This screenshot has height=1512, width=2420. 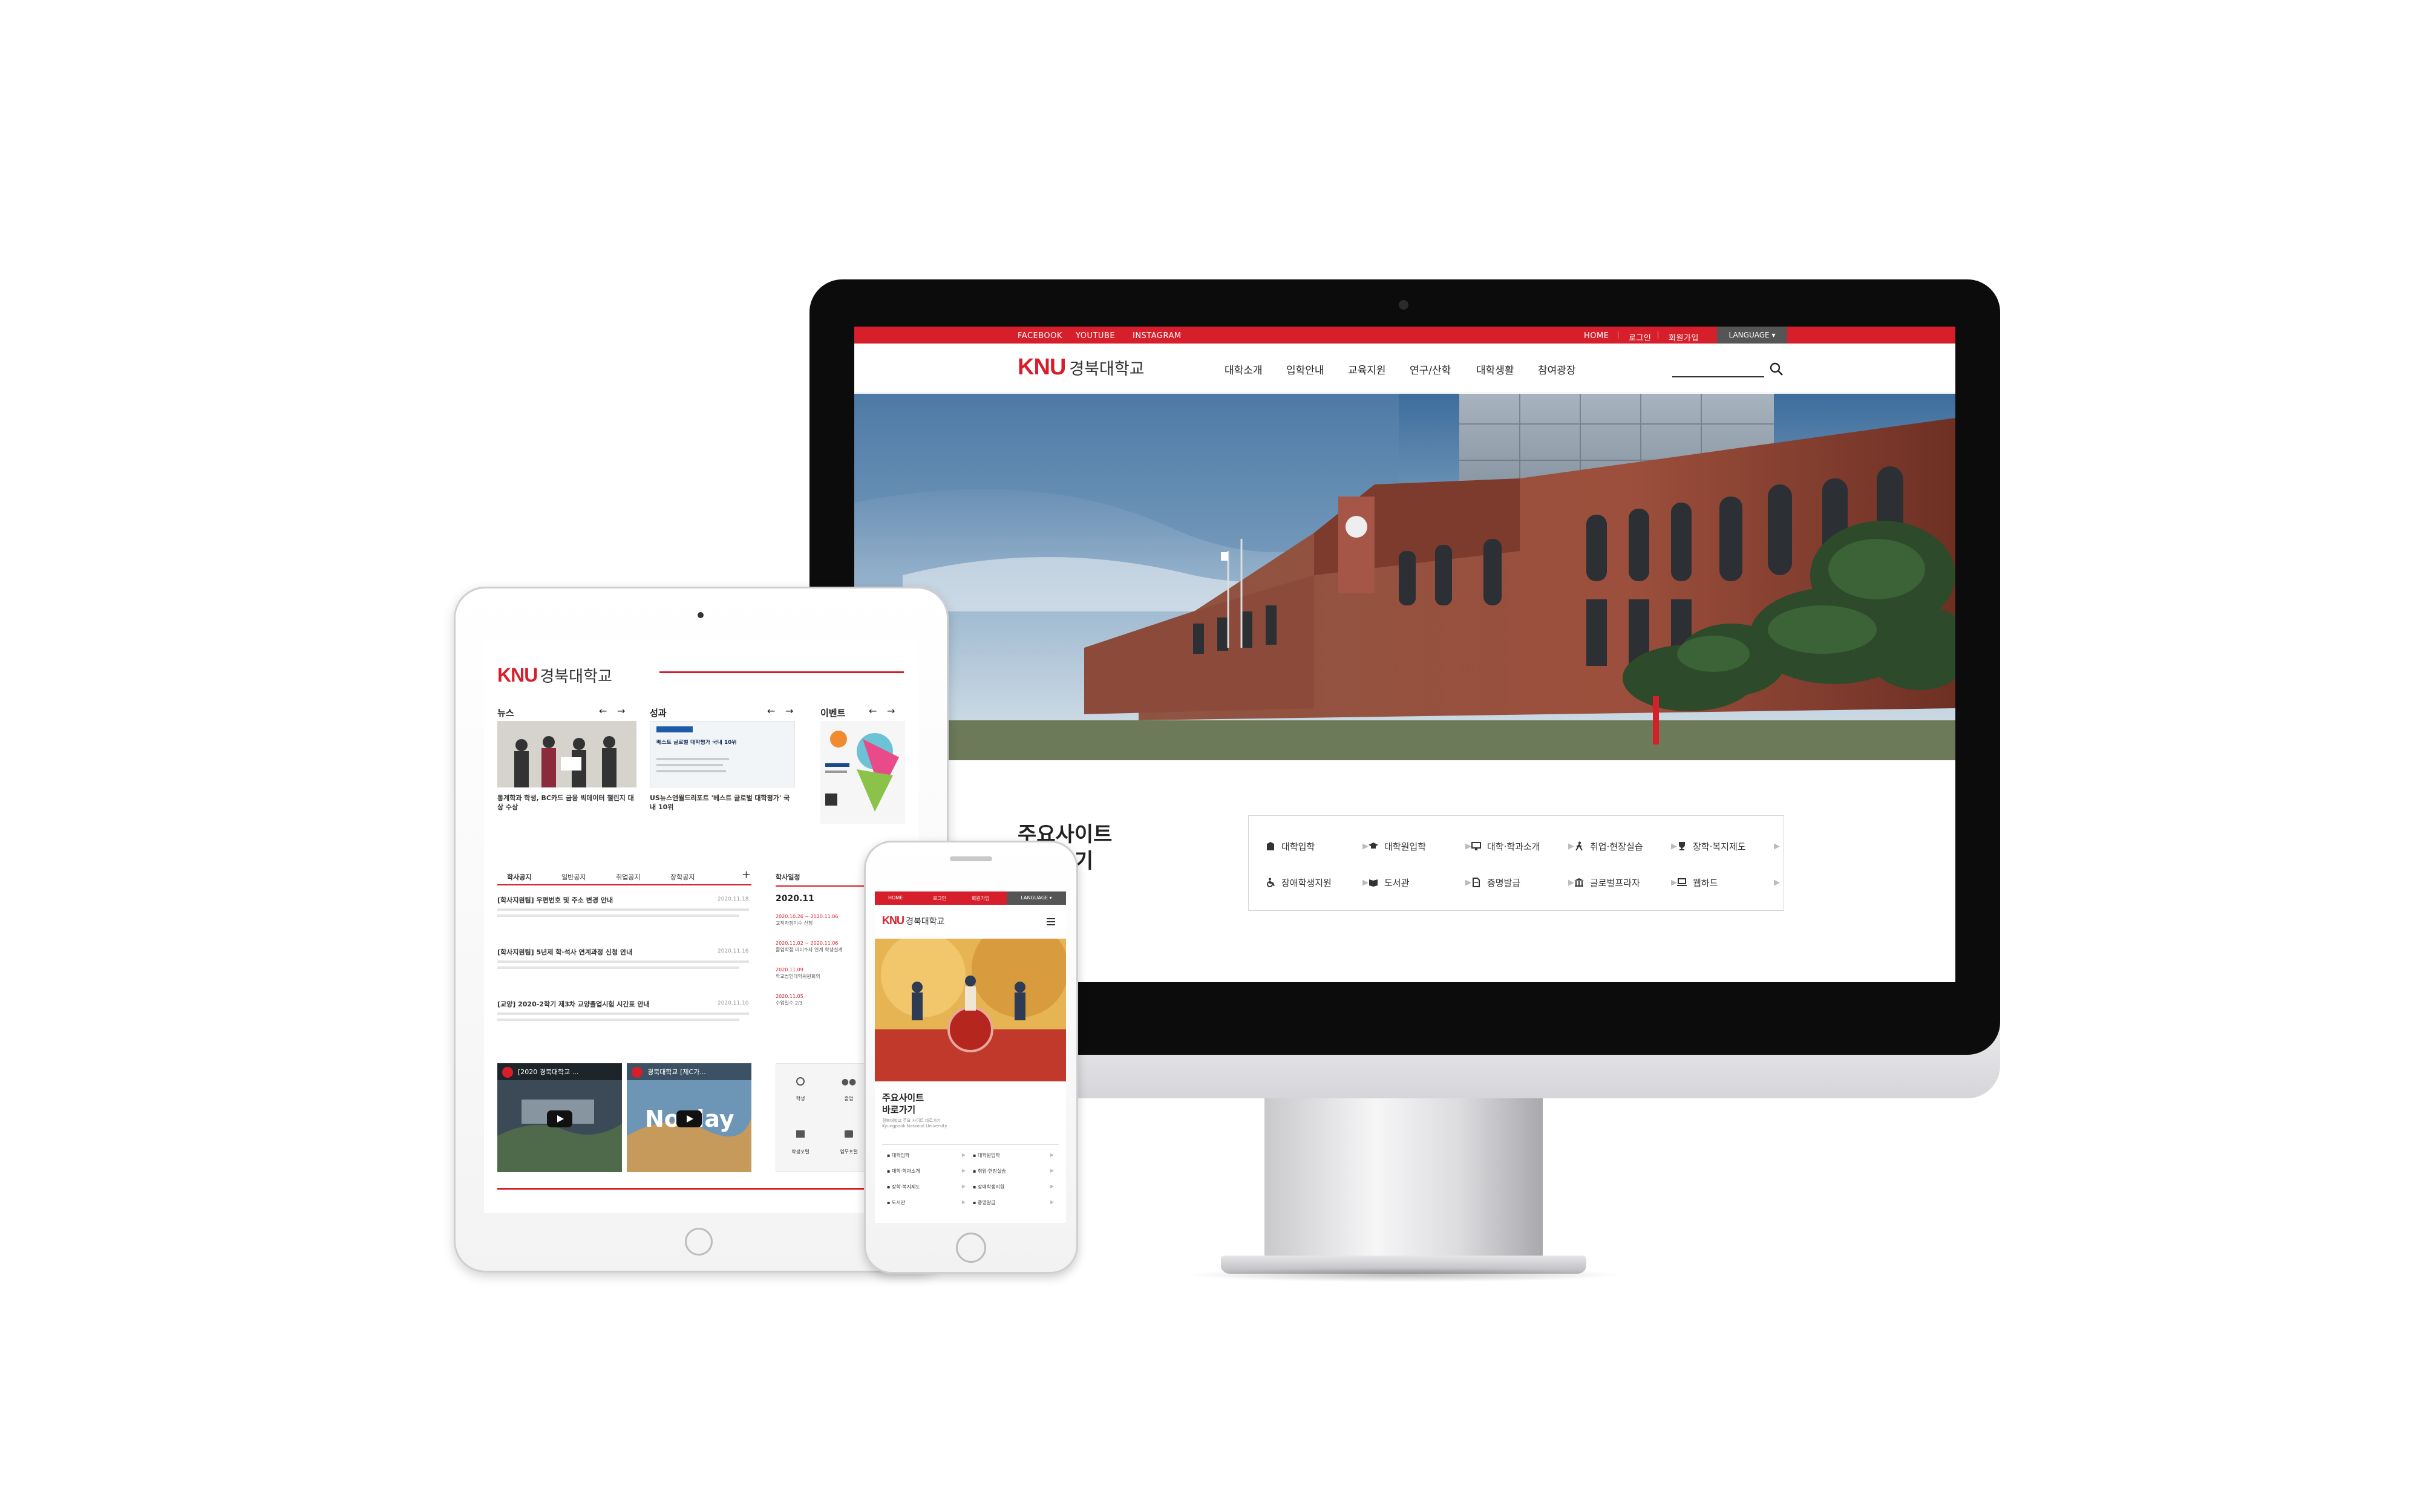 I want to click on login-link: 로그인, so click(x=1640, y=337).